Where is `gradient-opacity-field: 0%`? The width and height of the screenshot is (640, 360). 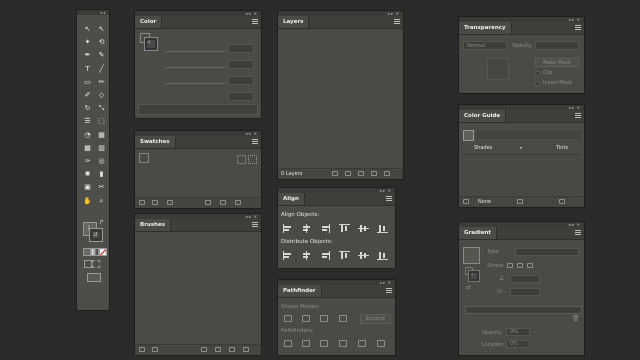
gradient-opacity-field: 0% is located at coordinates (518, 332).